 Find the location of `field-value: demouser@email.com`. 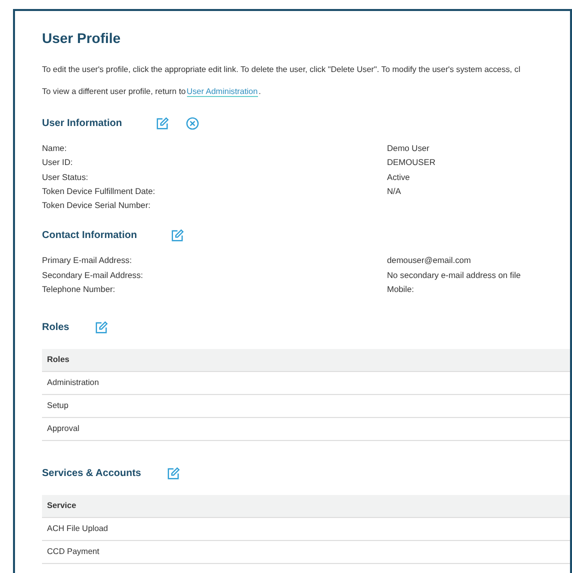

field-value: demouser@email.com is located at coordinates (429, 261).